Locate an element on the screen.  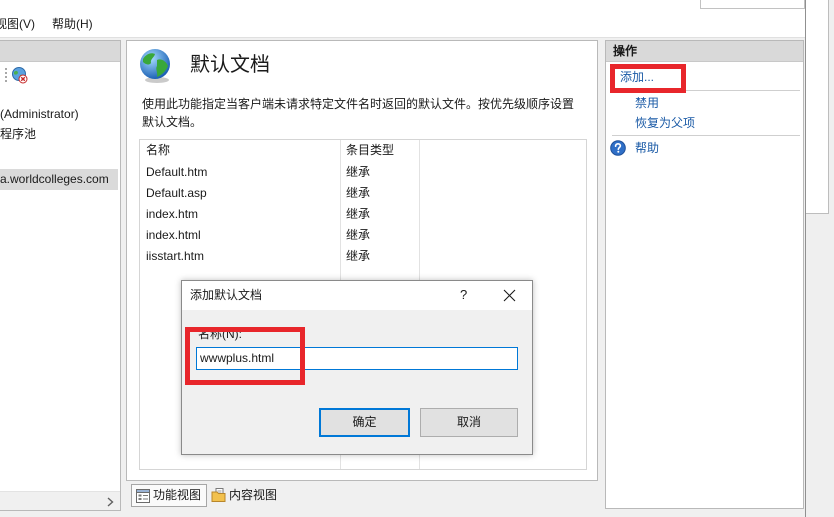
action-revert-to-parent: 恢复为父项 is located at coordinates (665, 123).